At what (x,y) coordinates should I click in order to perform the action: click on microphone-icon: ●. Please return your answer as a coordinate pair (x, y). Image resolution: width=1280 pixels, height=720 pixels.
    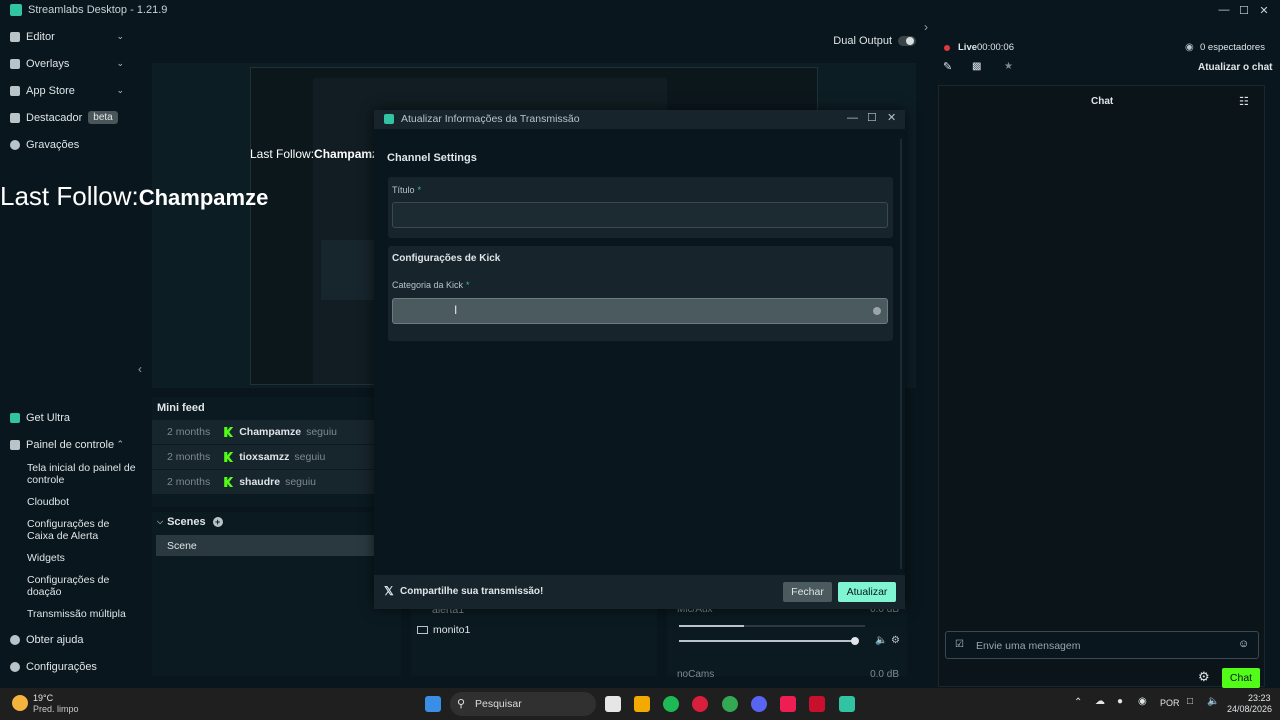
    Looking at the image, I should click on (1120, 701).